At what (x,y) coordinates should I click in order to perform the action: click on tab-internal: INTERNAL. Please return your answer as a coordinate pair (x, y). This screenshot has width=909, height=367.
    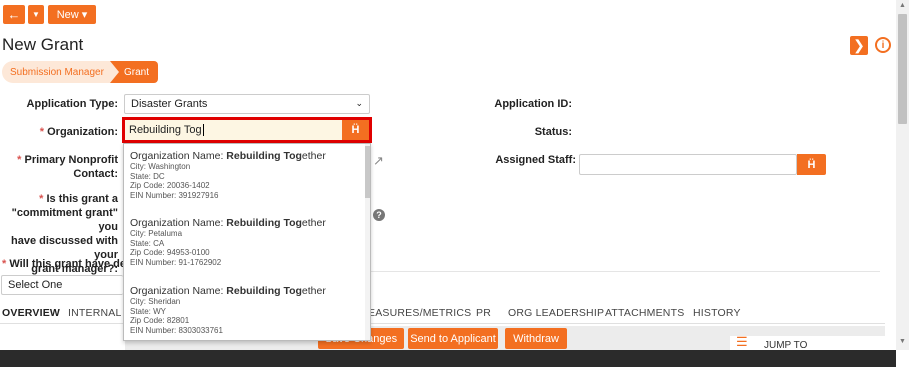
    Looking at the image, I should click on (95, 313).